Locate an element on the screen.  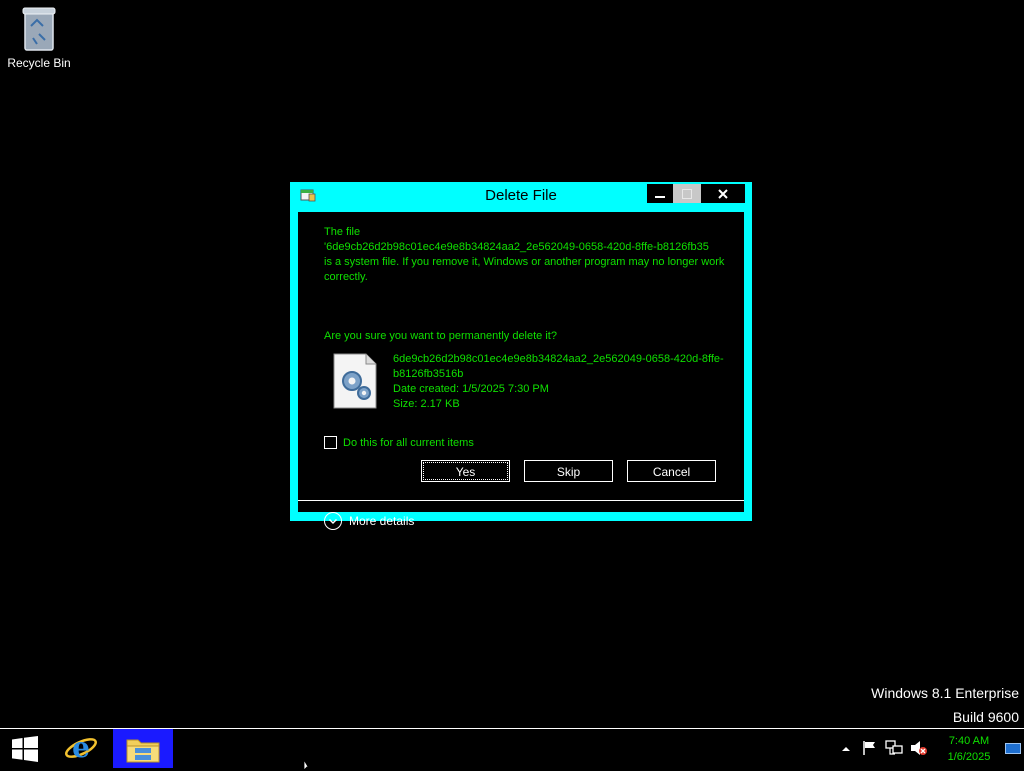
file-explorer-taskbar-button is located at coordinates (143, 748).